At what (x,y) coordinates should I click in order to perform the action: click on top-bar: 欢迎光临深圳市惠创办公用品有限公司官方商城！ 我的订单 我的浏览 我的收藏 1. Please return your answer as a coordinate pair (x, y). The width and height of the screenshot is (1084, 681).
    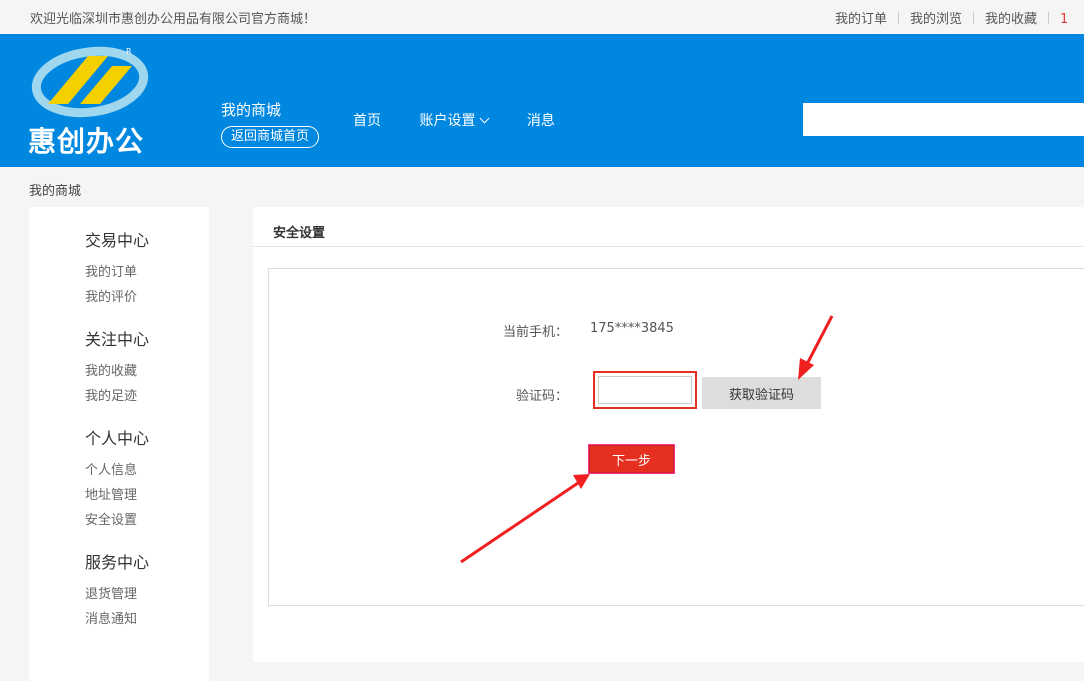
    Looking at the image, I should click on (542, 17).